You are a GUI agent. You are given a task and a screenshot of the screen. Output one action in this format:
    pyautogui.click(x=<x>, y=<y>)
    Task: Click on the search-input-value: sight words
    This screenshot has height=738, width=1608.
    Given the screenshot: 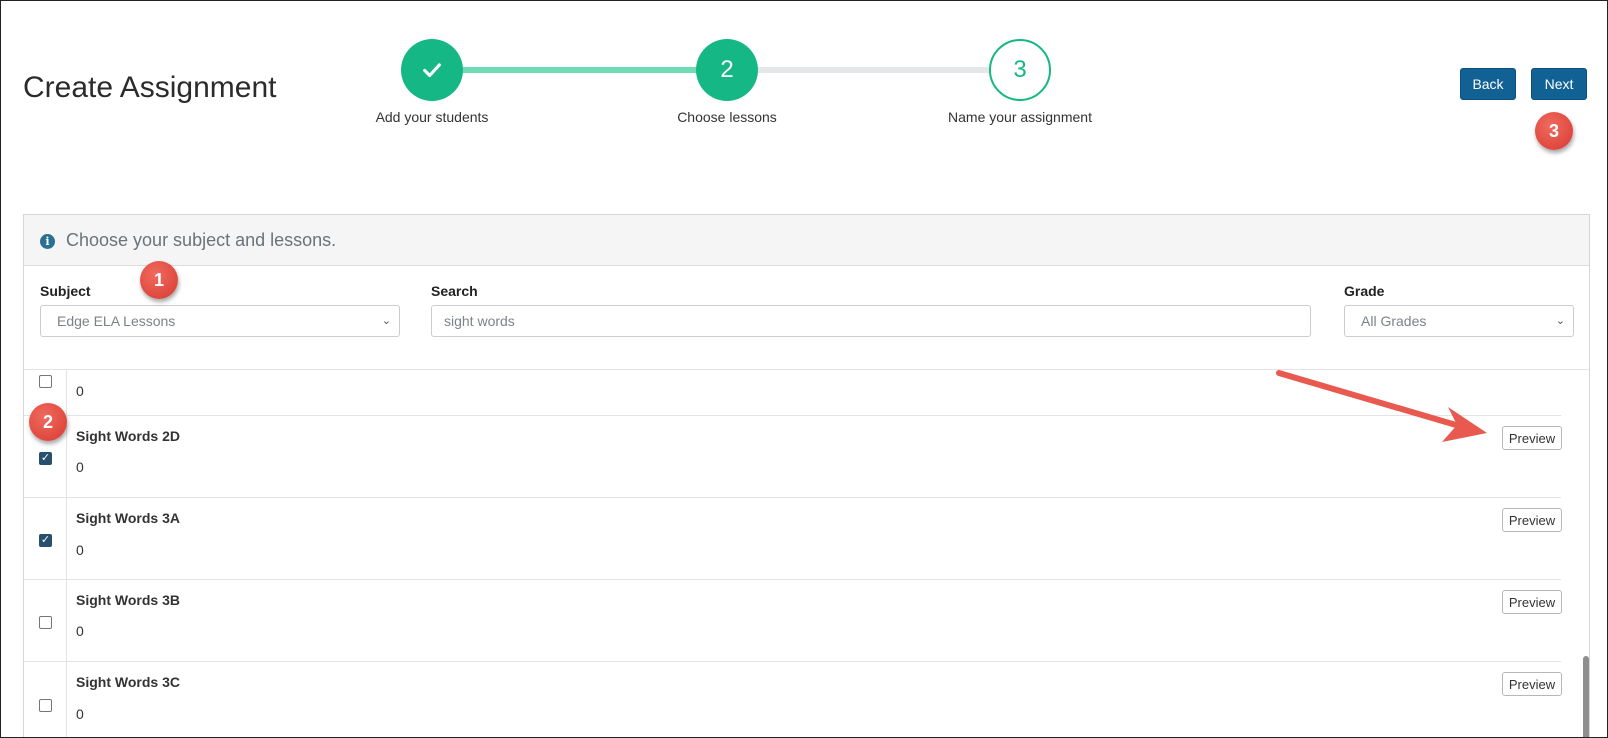 What is the action you would take?
    pyautogui.click(x=479, y=321)
    